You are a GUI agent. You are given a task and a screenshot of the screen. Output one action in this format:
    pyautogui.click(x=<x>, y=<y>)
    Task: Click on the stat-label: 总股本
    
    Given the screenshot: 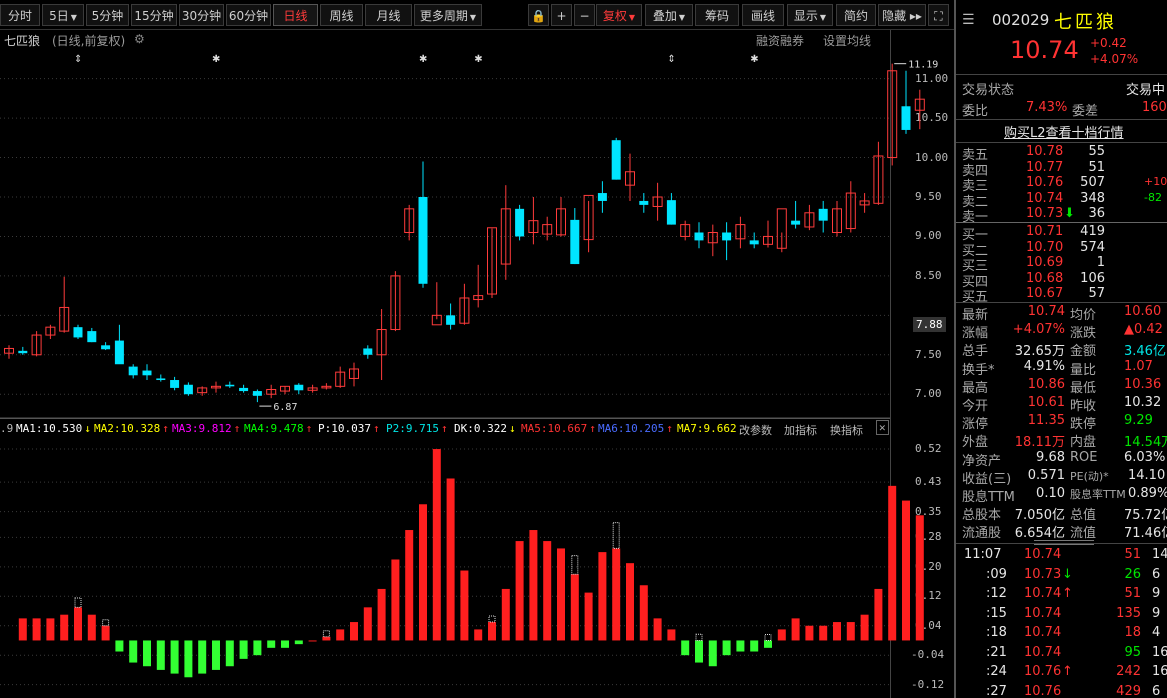 What is the action you would take?
    pyautogui.click(x=982, y=516)
    